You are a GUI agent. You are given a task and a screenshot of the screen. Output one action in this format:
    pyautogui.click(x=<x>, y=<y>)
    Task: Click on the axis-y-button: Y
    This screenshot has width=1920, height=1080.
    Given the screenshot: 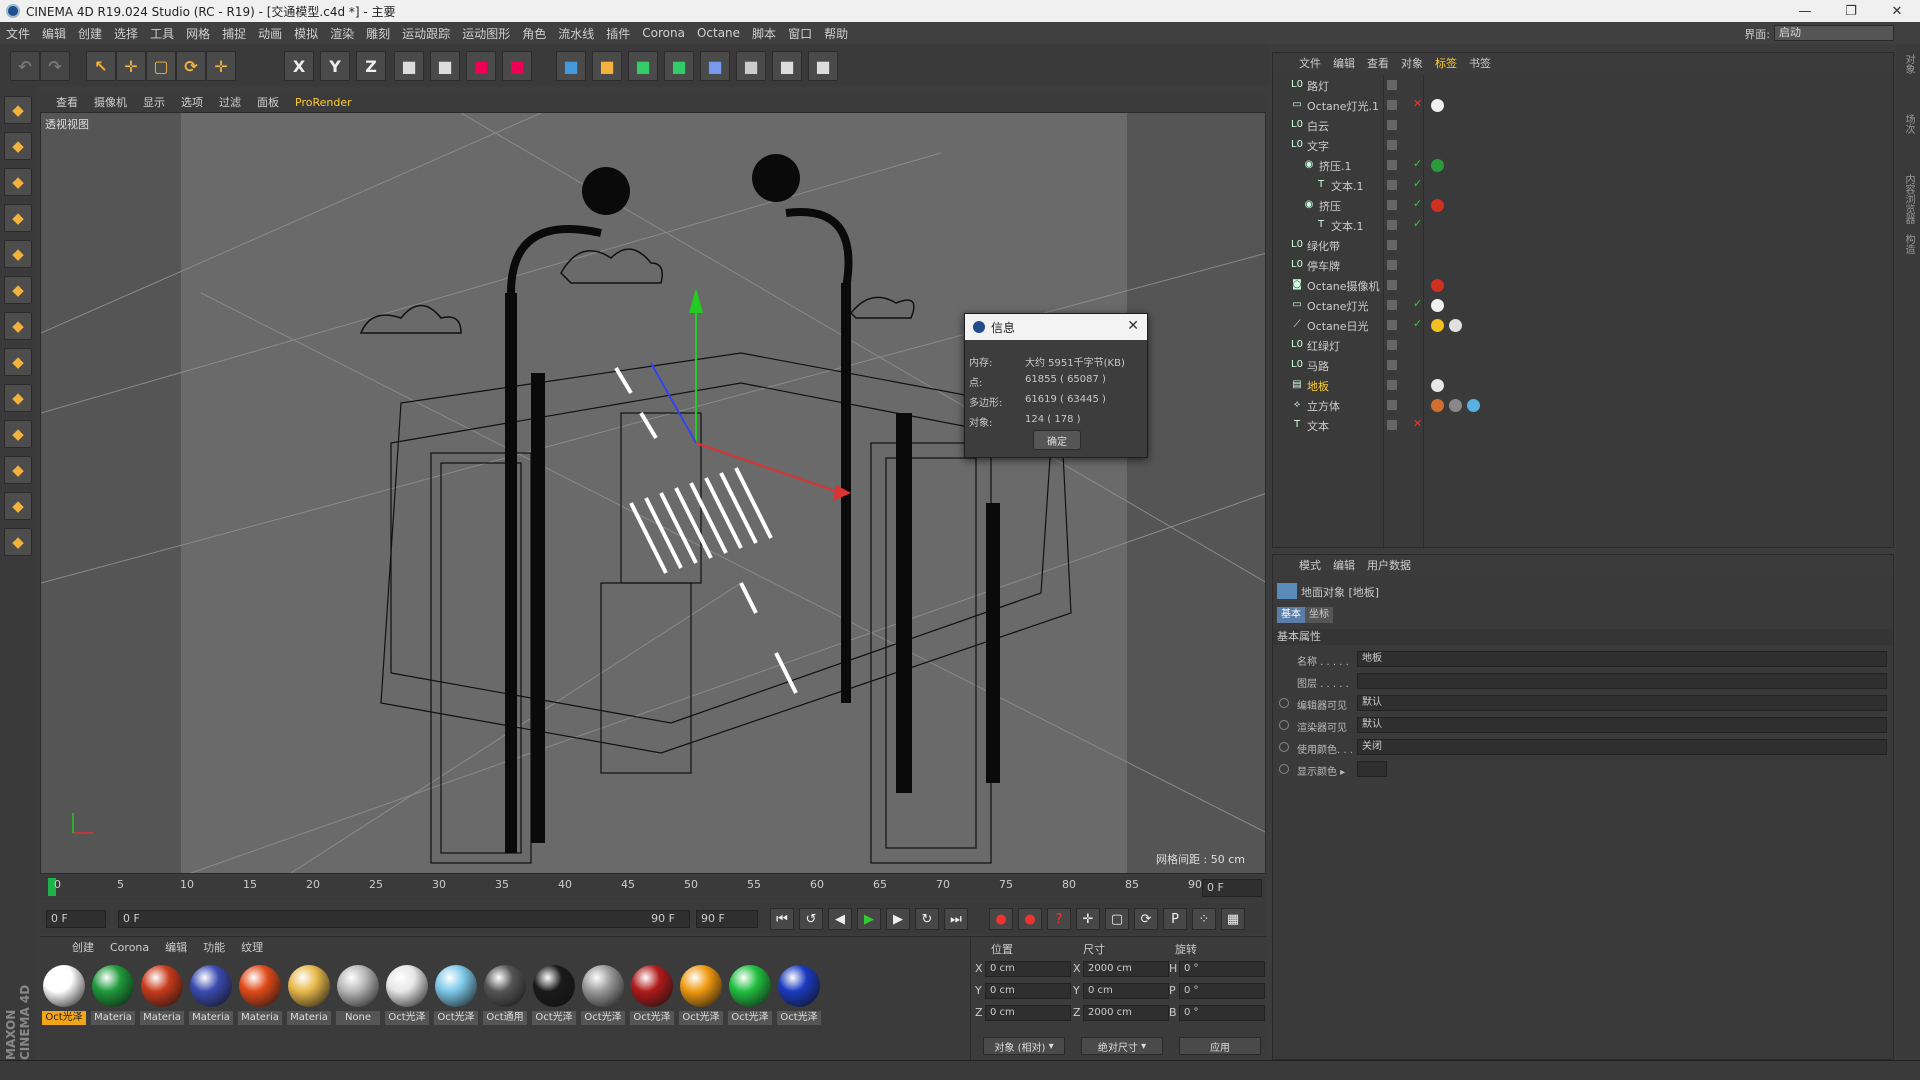 What is the action you would take?
    pyautogui.click(x=335, y=66)
    